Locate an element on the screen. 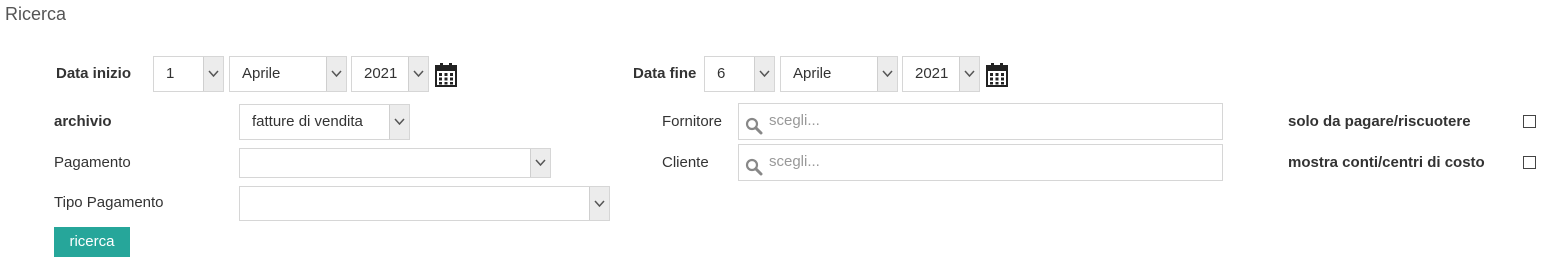  data-inizio-day-select: 1 is located at coordinates (188, 74).